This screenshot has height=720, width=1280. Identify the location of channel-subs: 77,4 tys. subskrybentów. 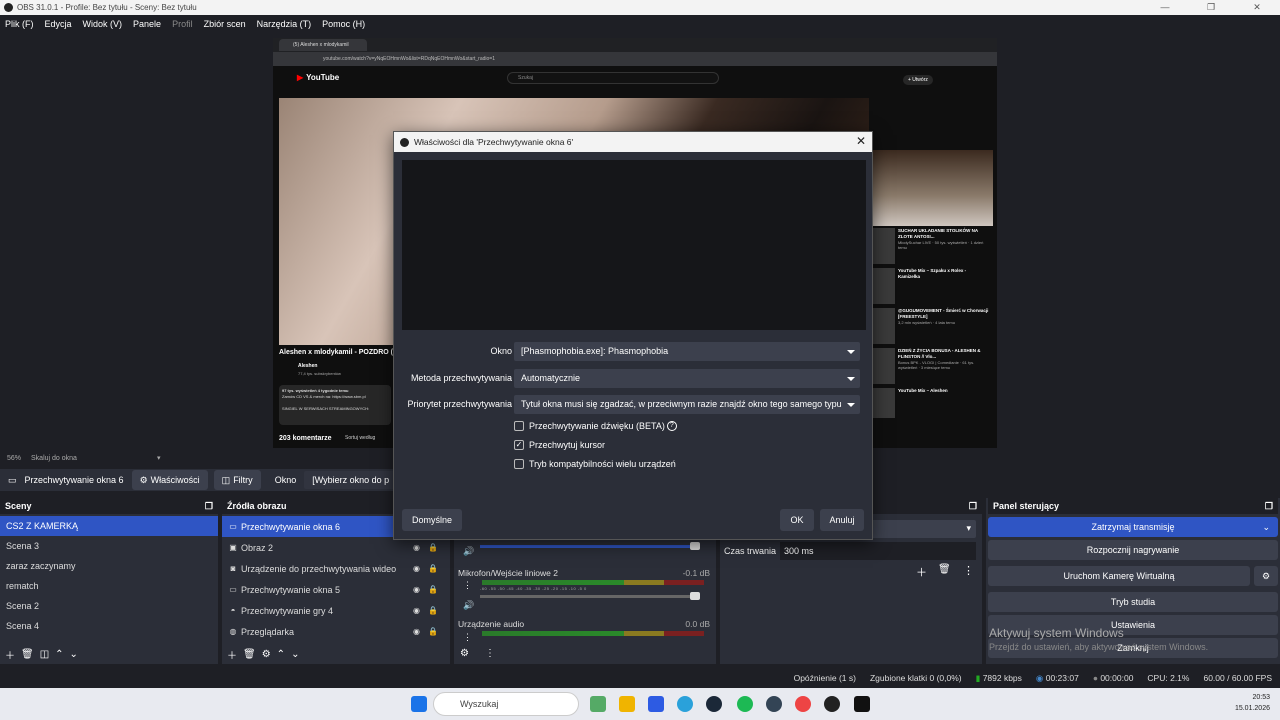
(319, 373).